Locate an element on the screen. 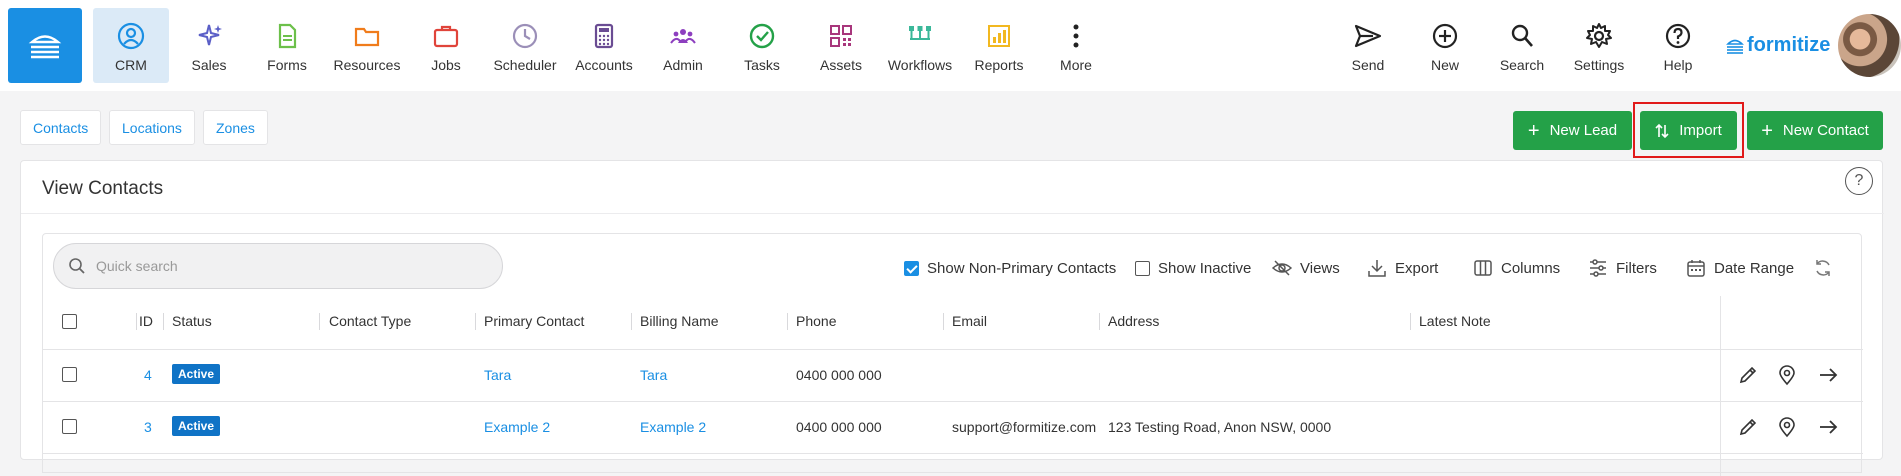 This screenshot has height=476, width=1901. nav-item-accounts: Accounts is located at coordinates (604, 45).